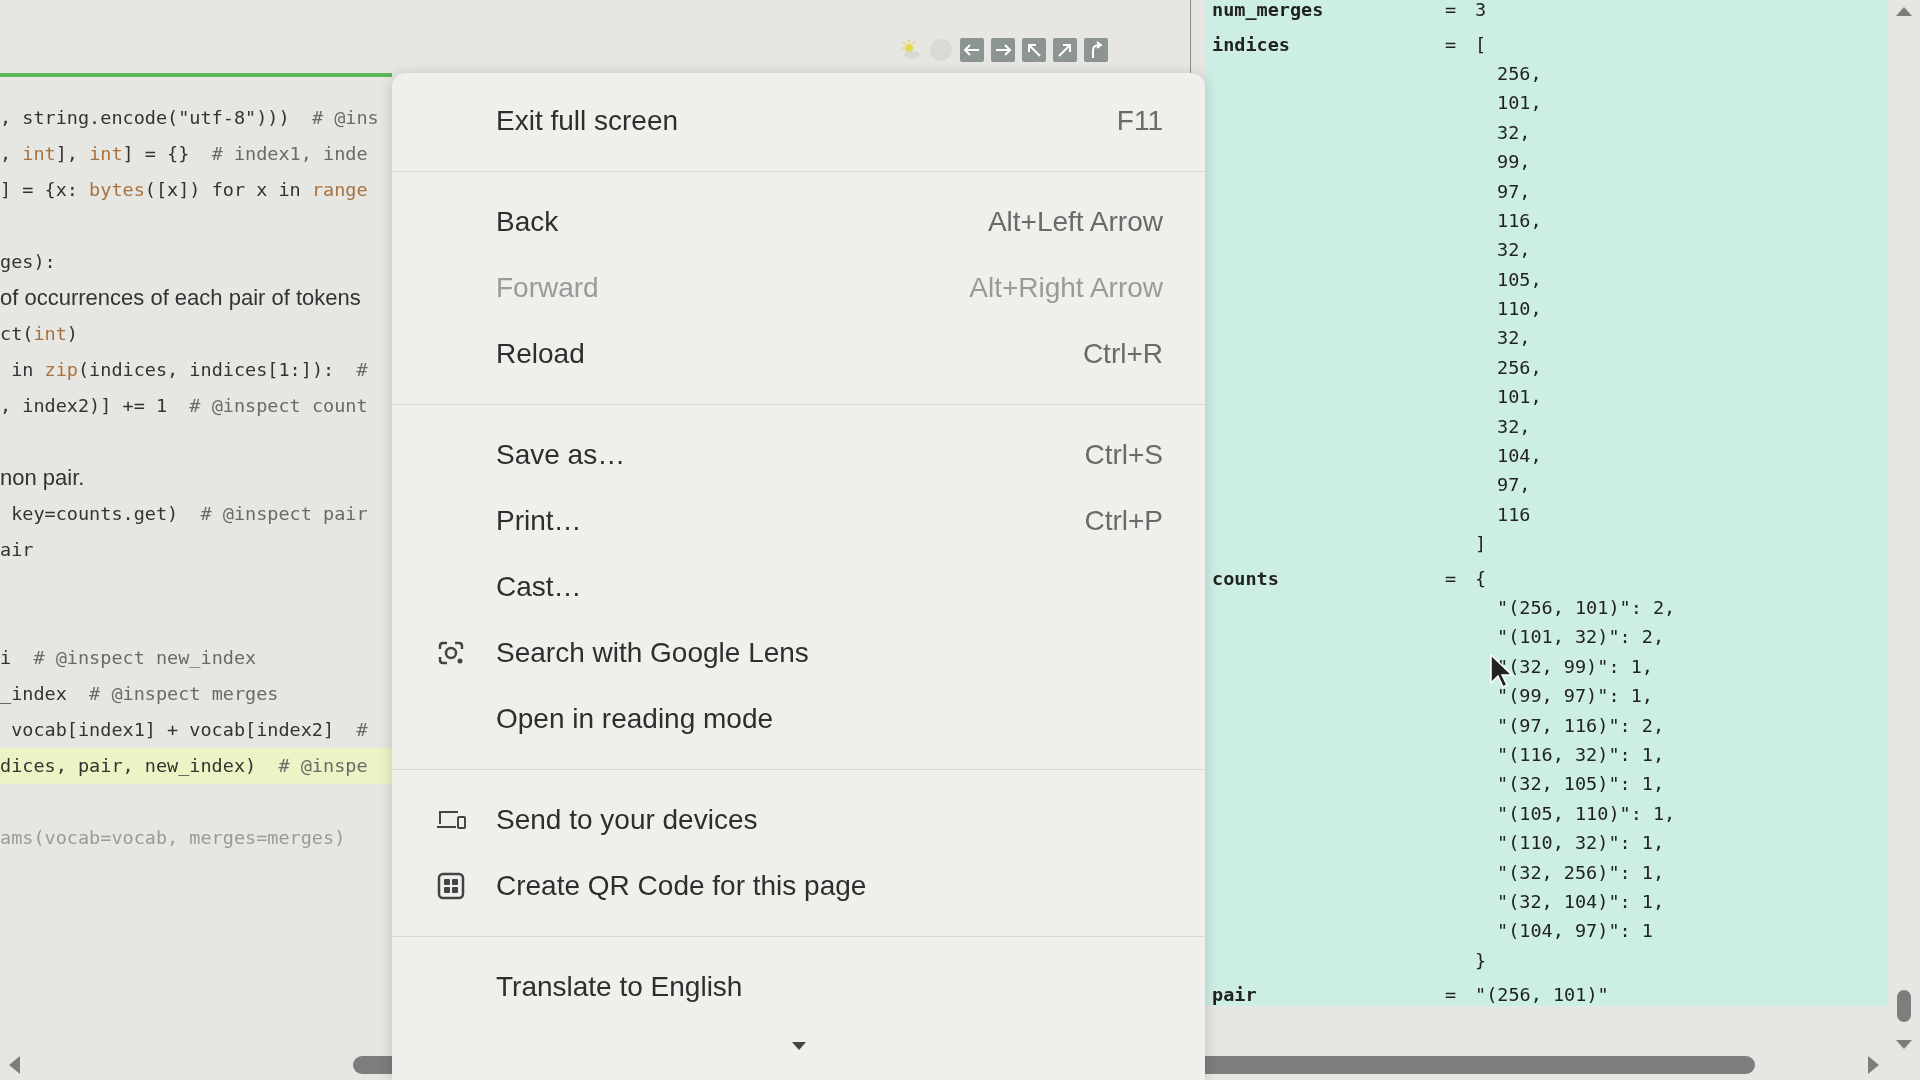 Image resolution: width=1920 pixels, height=1080 pixels. I want to click on value-line: "(110, 32)": 1,, so click(1581, 843).